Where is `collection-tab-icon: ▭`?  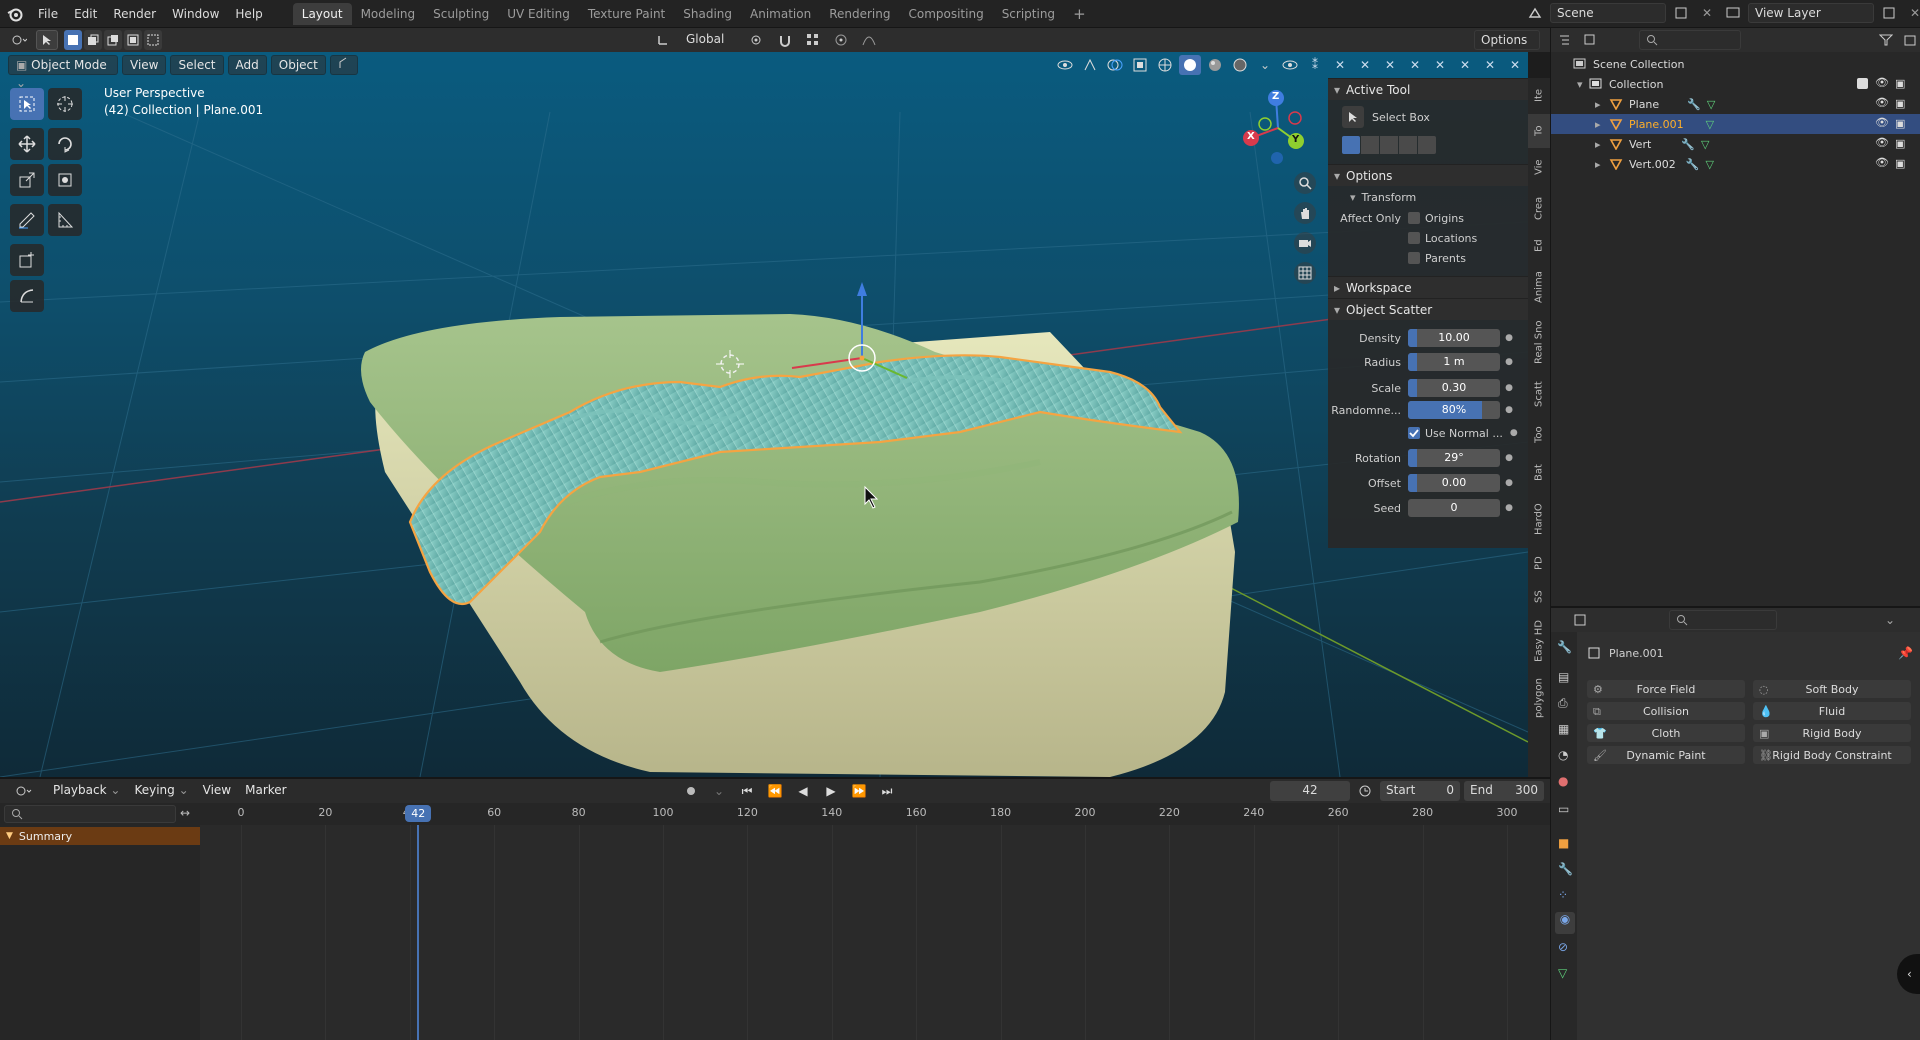 collection-tab-icon: ▭ is located at coordinates (1563, 809).